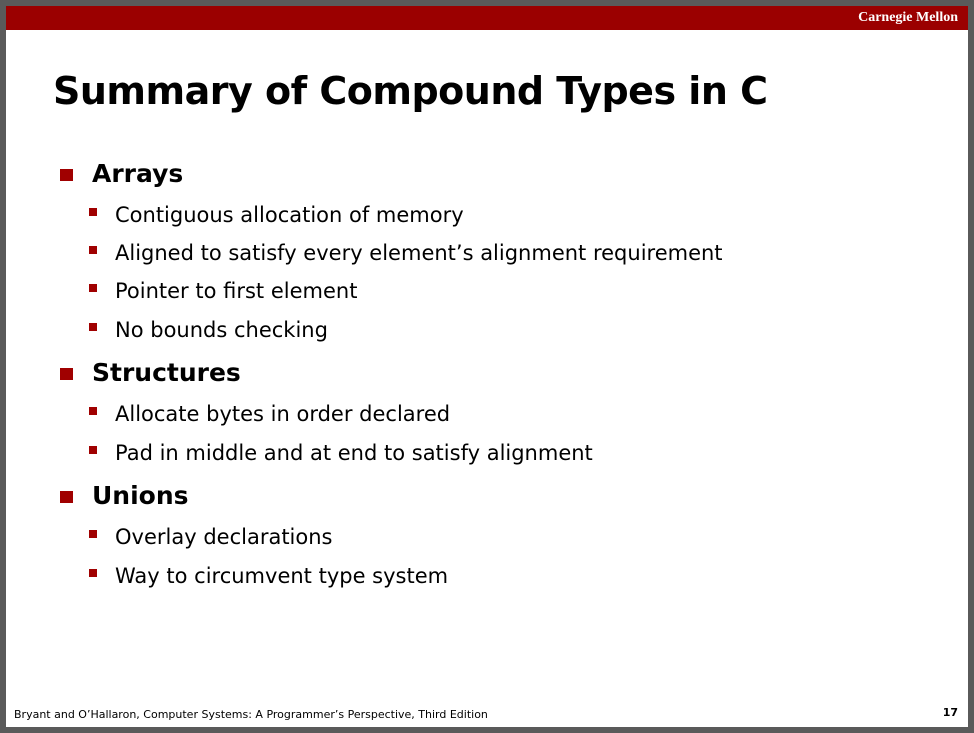 The width and height of the screenshot is (974, 733). Describe the element at coordinates (950, 712) in the screenshot. I see `page-number: 17` at that location.